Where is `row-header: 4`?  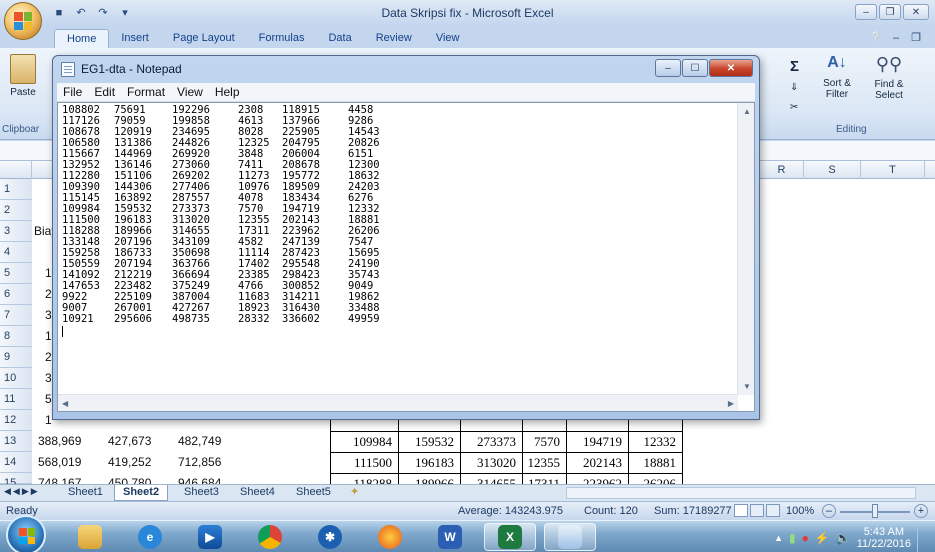
row-header: 4 is located at coordinates (16, 252).